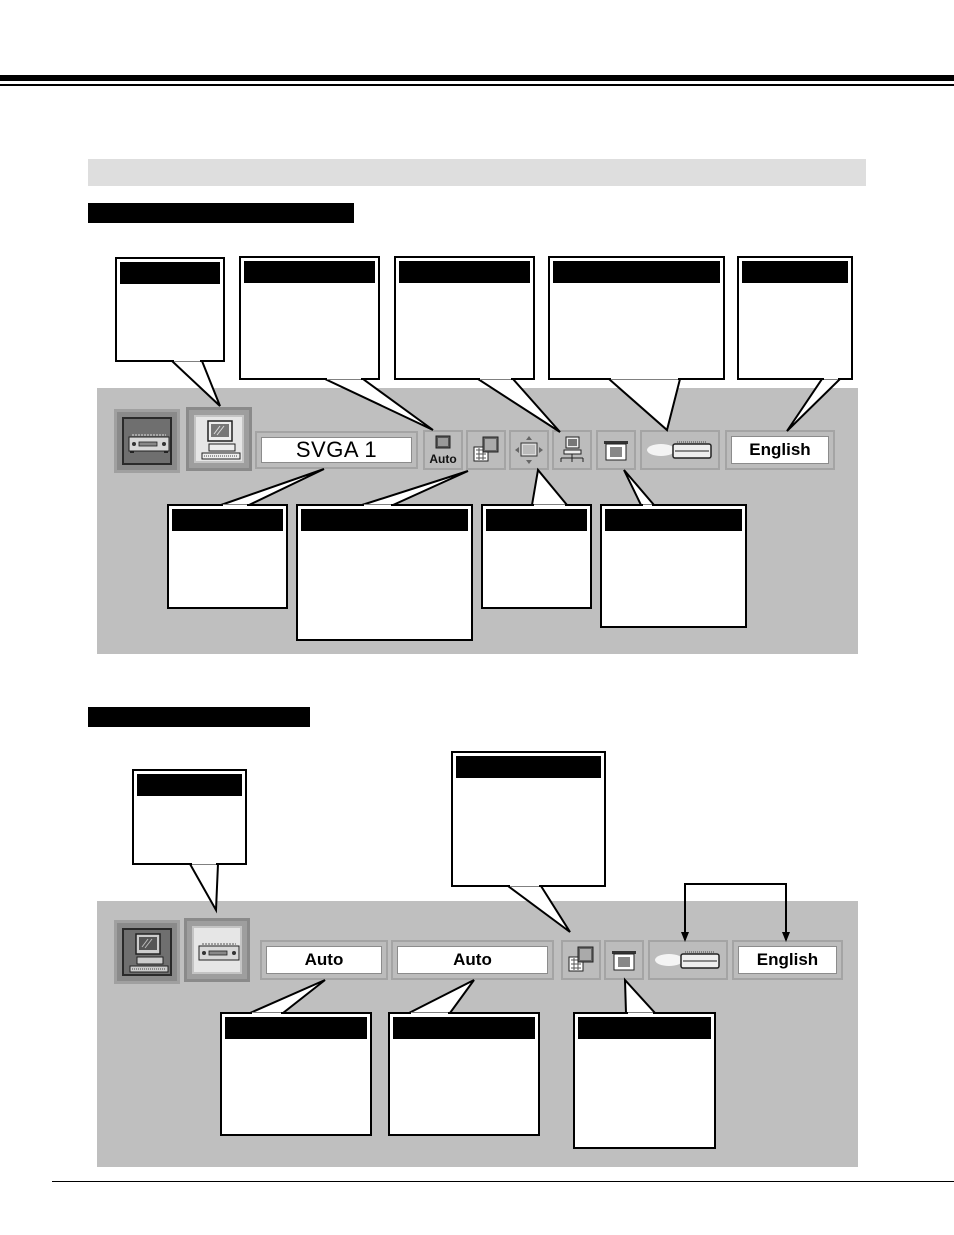 The height and width of the screenshot is (1235, 954). I want to click on position-adjust-icon, so click(529, 450).